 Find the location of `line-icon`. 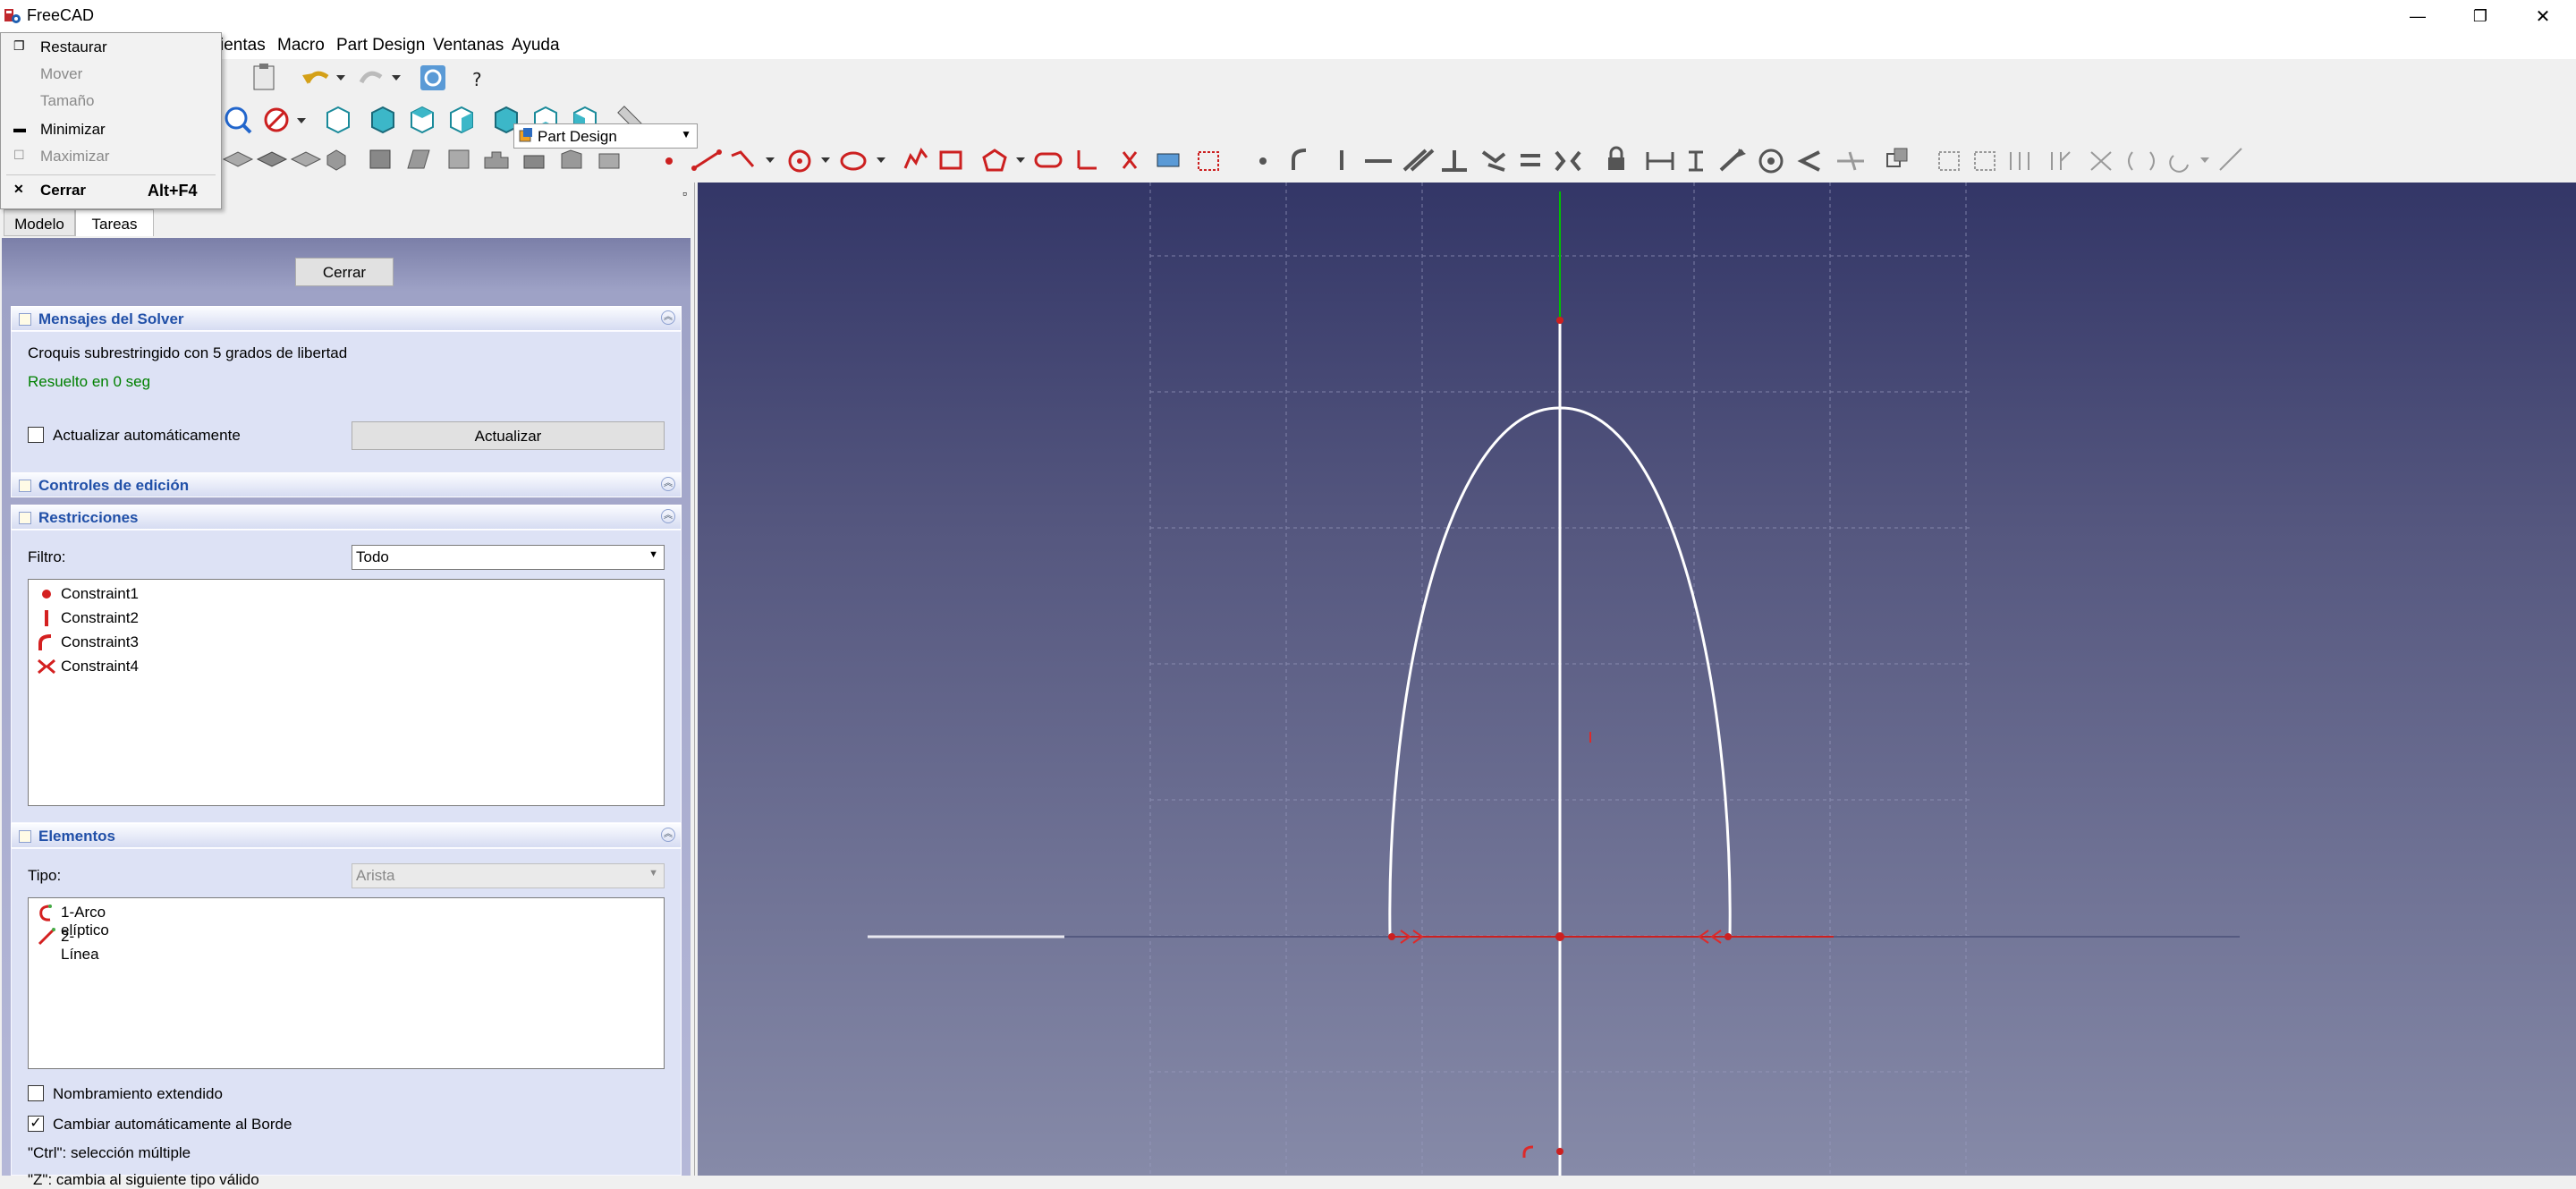

line-icon is located at coordinates (46, 937).